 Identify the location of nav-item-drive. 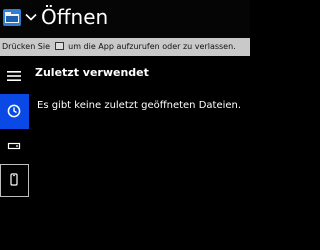
(14, 146).